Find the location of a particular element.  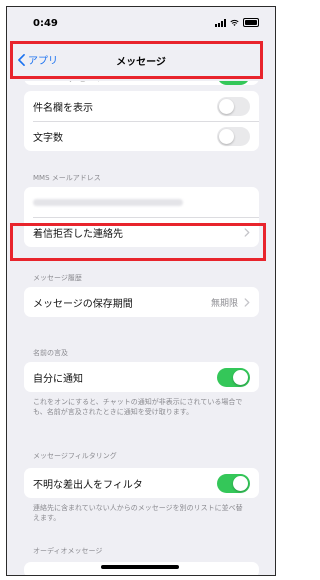

settings-group-mms-address: 着信拒否した連絡先 is located at coordinates (141, 217).